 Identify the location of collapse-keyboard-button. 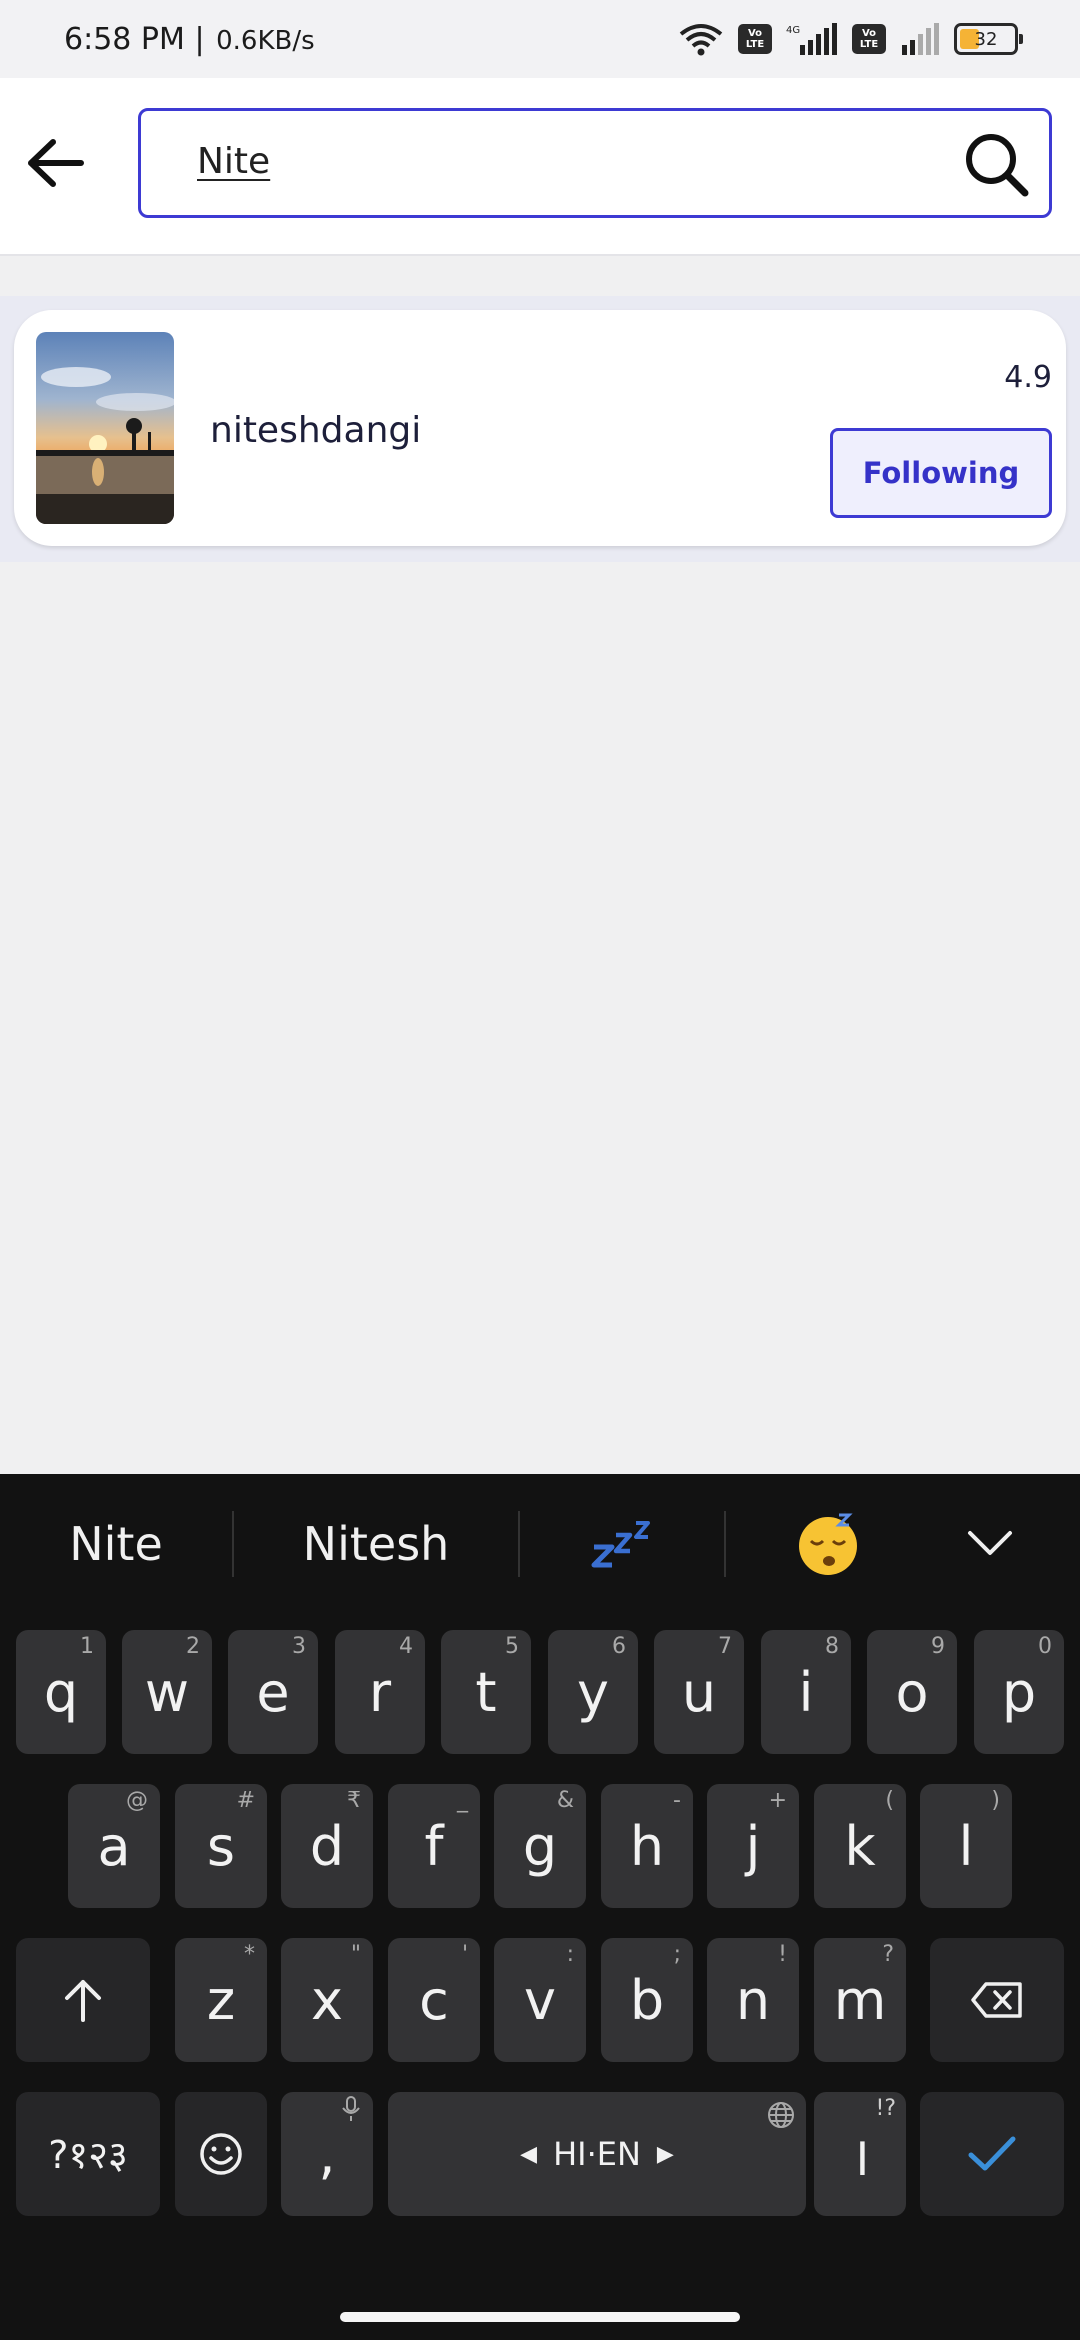
(990, 1544).